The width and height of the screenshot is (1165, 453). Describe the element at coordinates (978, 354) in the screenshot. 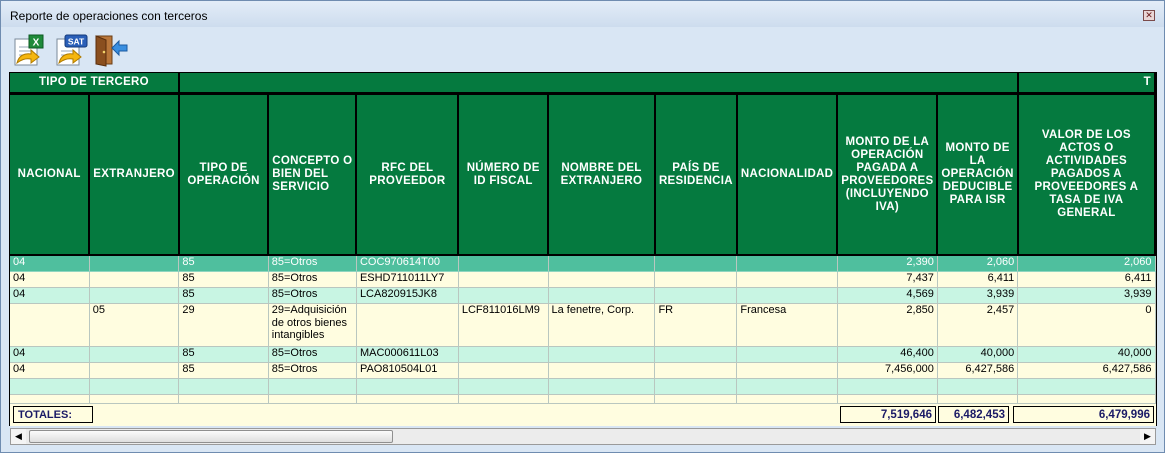

I see `cell-monto-deducible: 40,000` at that location.